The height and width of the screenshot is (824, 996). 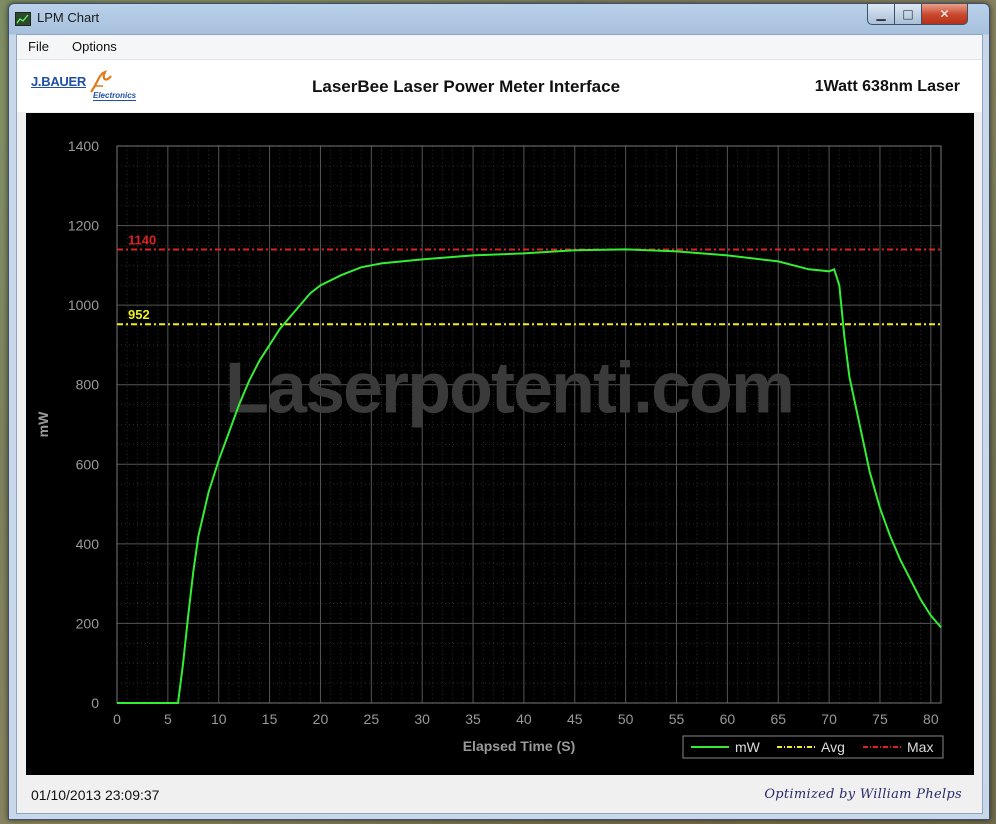 I want to click on x-tick-label: 60, so click(x=728, y=719).